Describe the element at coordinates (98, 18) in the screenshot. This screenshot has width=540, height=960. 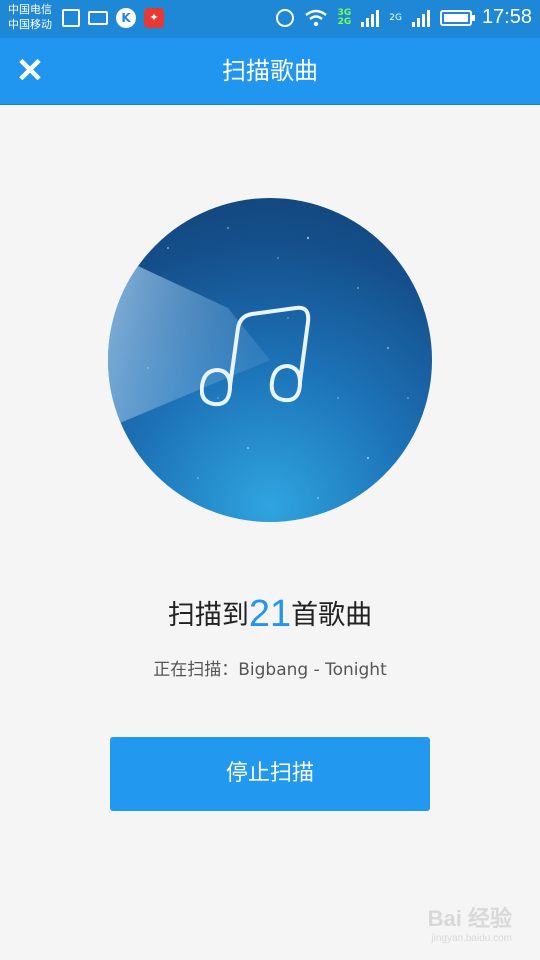
I see `keyboard-icon` at that location.